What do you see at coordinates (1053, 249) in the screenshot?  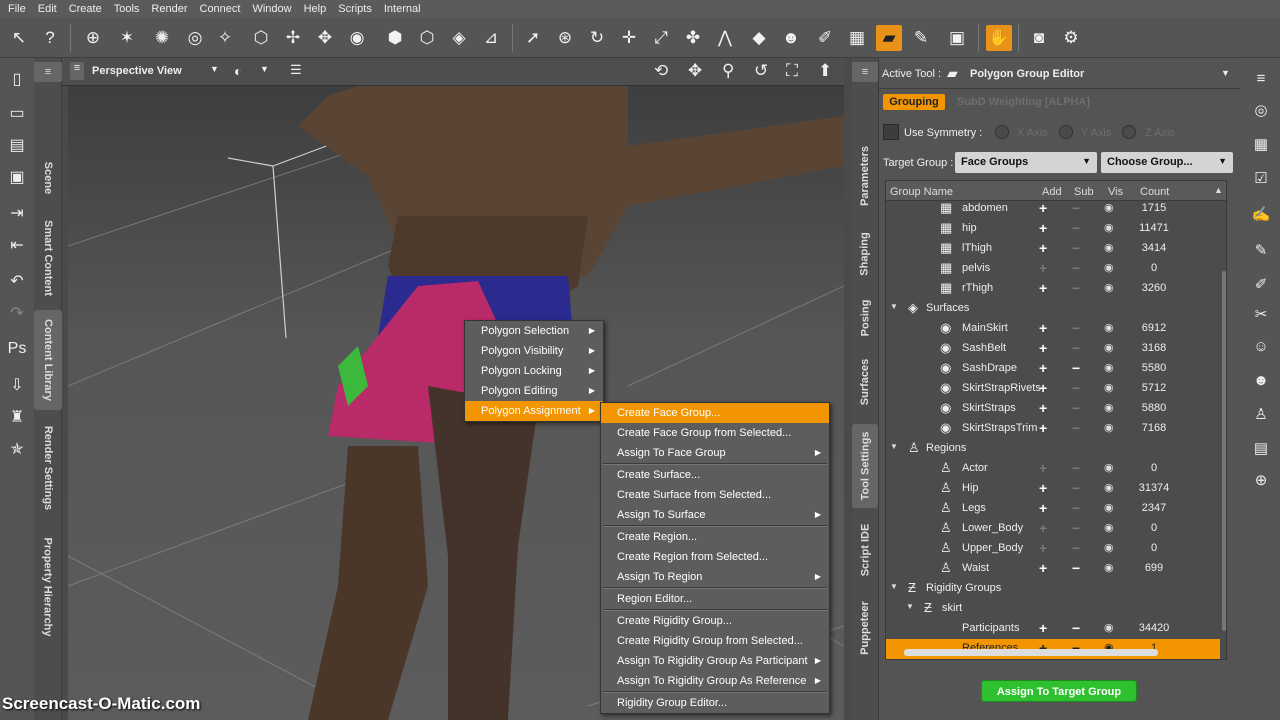 I see `tree-row: ▦ lThigh + − ◉ 3414` at bounding box center [1053, 249].